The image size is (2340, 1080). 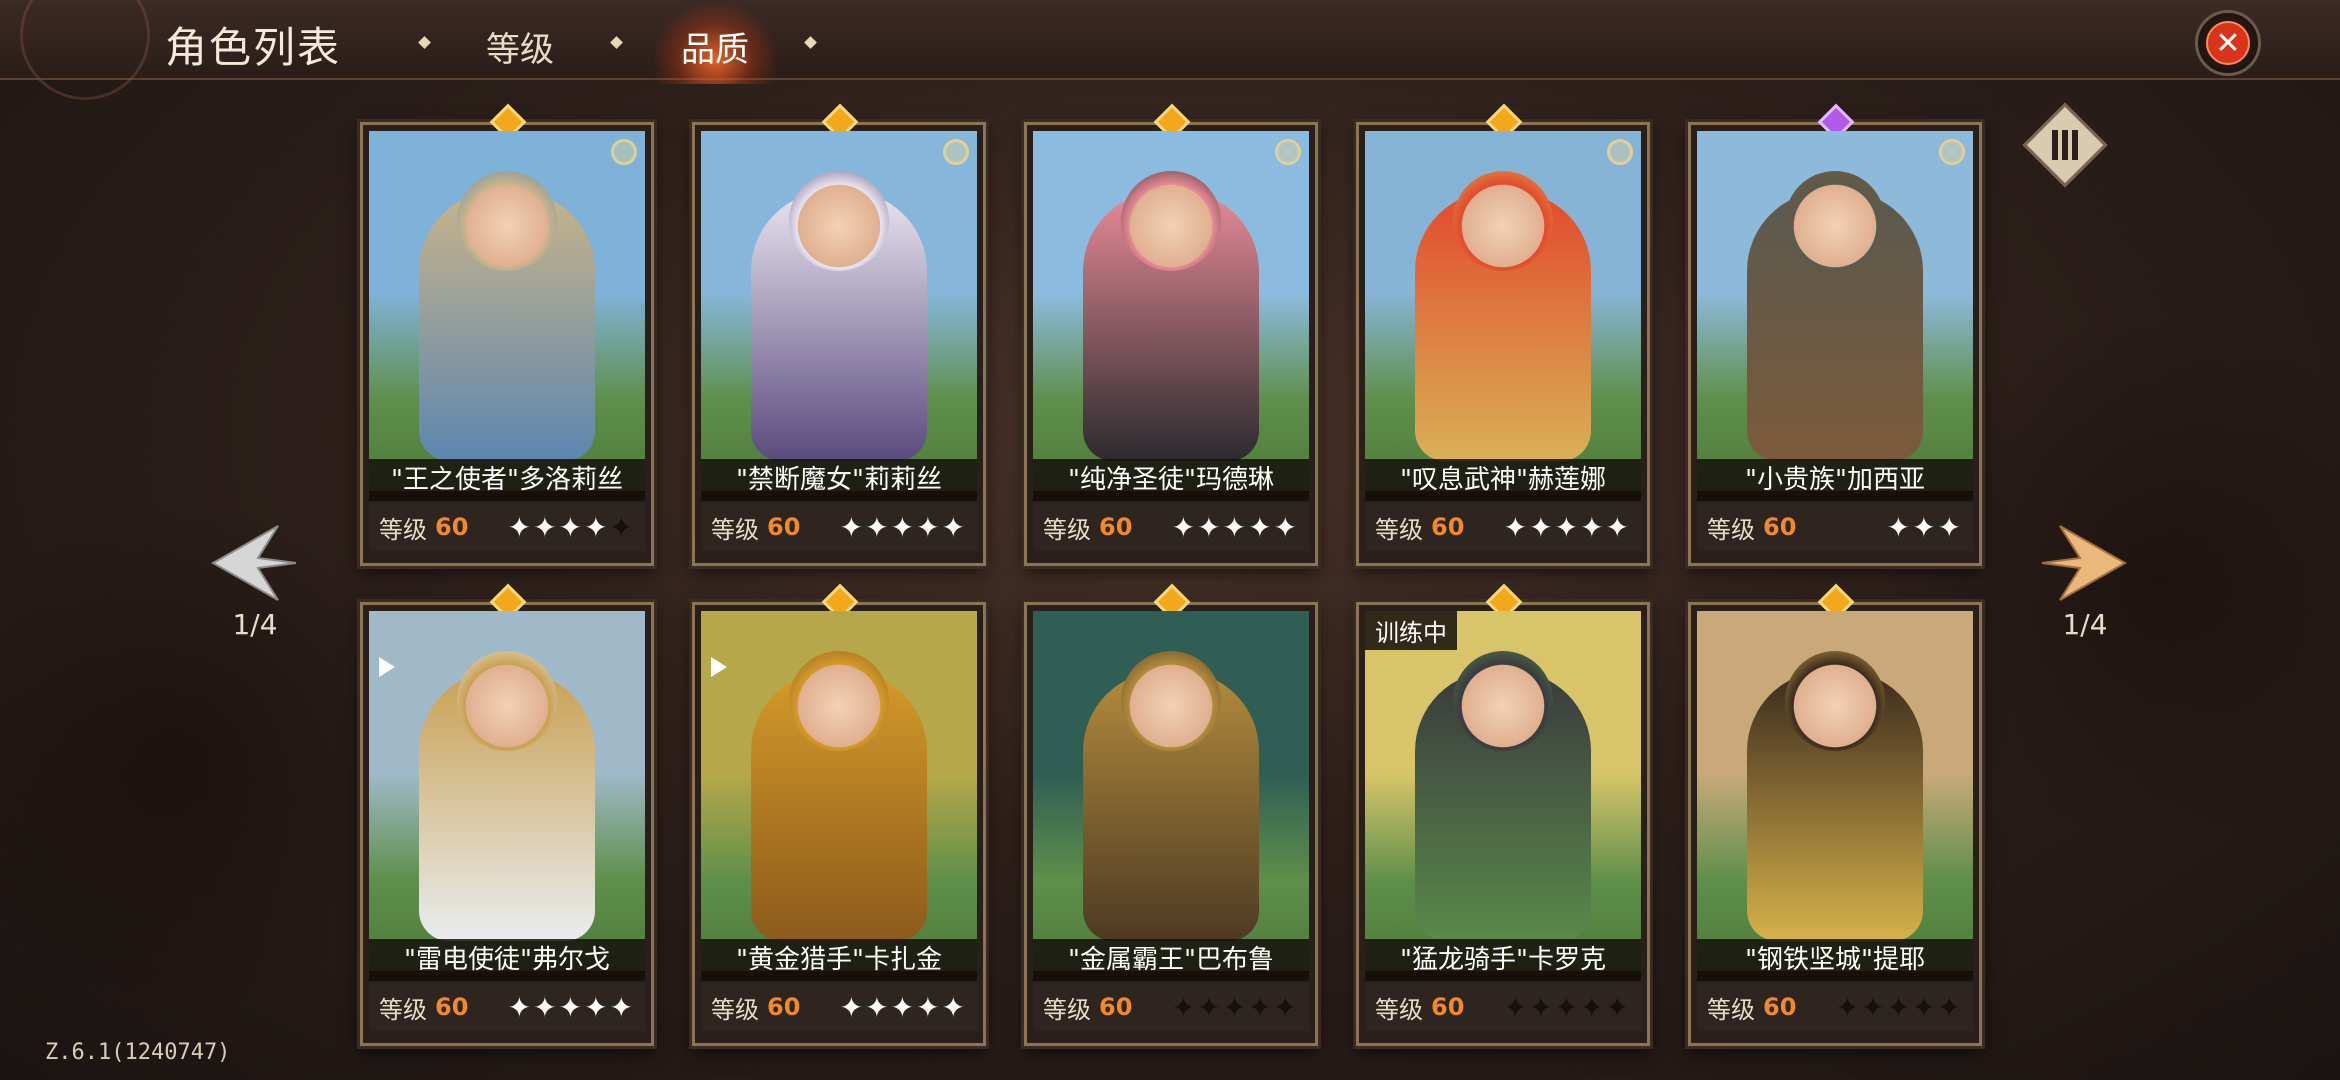 I want to click on page-indicator-right: 1/4, so click(x=2085, y=624).